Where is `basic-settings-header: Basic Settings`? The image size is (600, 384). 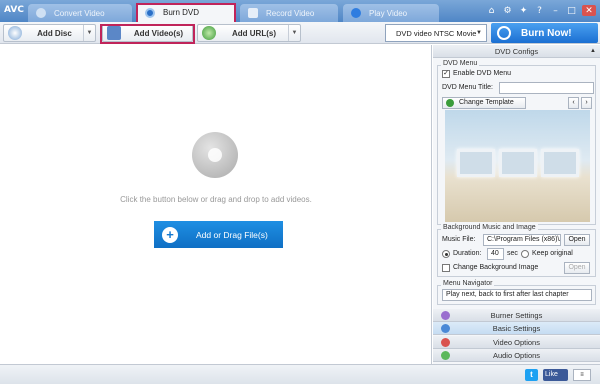 basic-settings-header: Basic Settings is located at coordinates (516, 328).